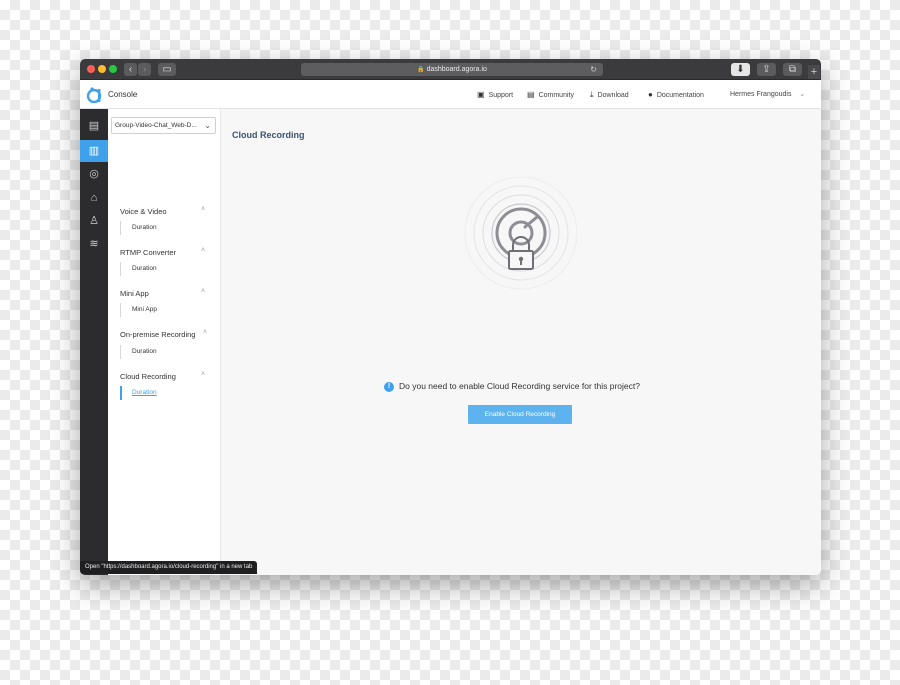 Image resolution: width=900 pixels, height=685 pixels. I want to click on nav-documentation: ● Documentation, so click(676, 94).